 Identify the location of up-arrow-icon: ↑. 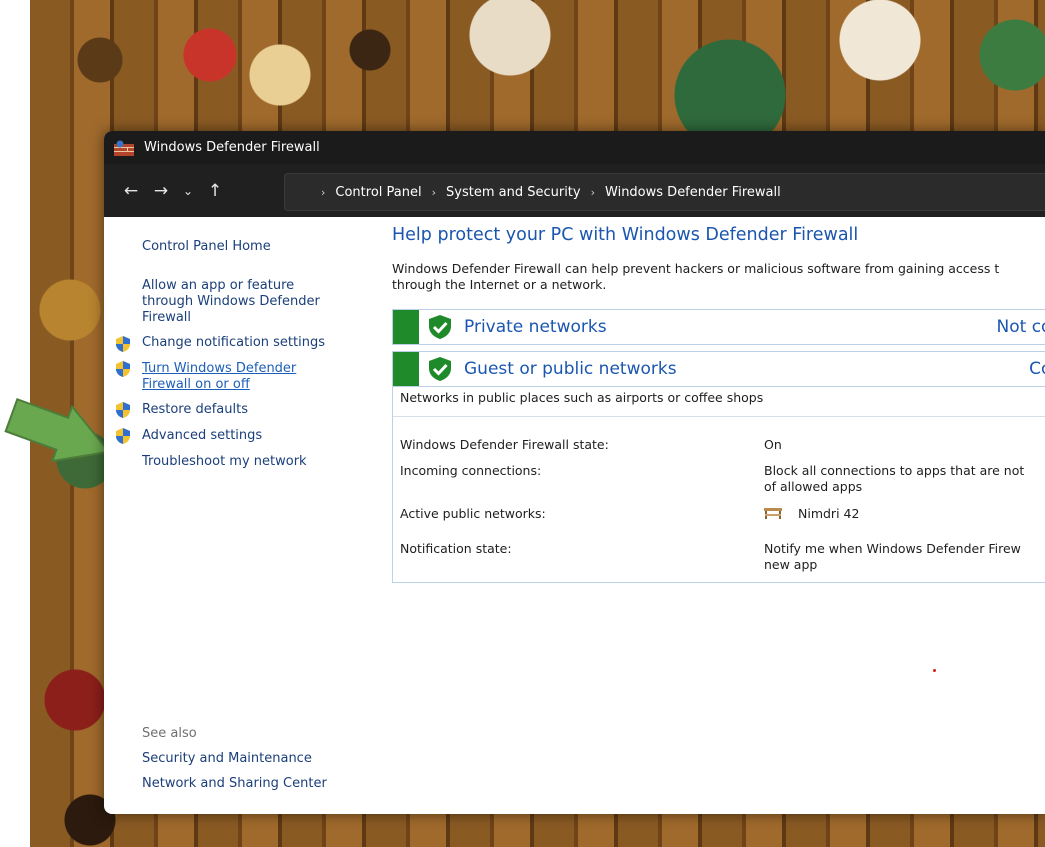
(215, 191).